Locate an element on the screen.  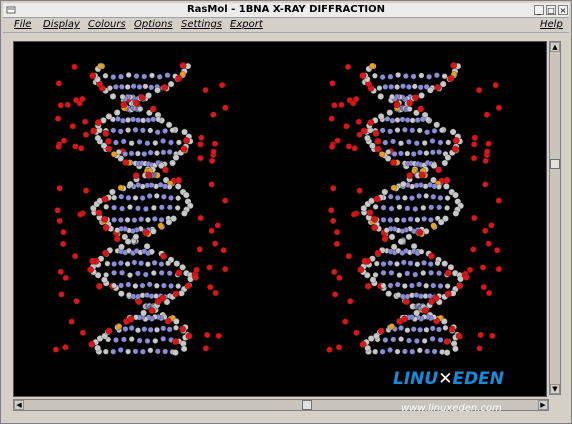
menu-file: File is located at coordinates (22, 25).